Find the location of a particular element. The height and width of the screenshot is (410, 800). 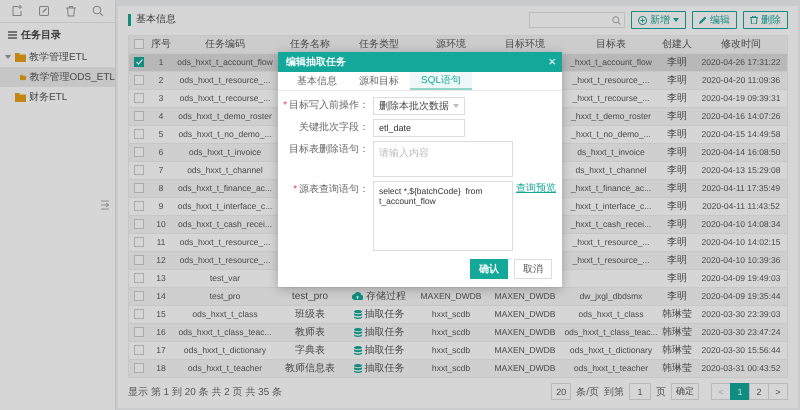

table-cell-text: 2020-03-30 23:47:24 is located at coordinates (741, 332).